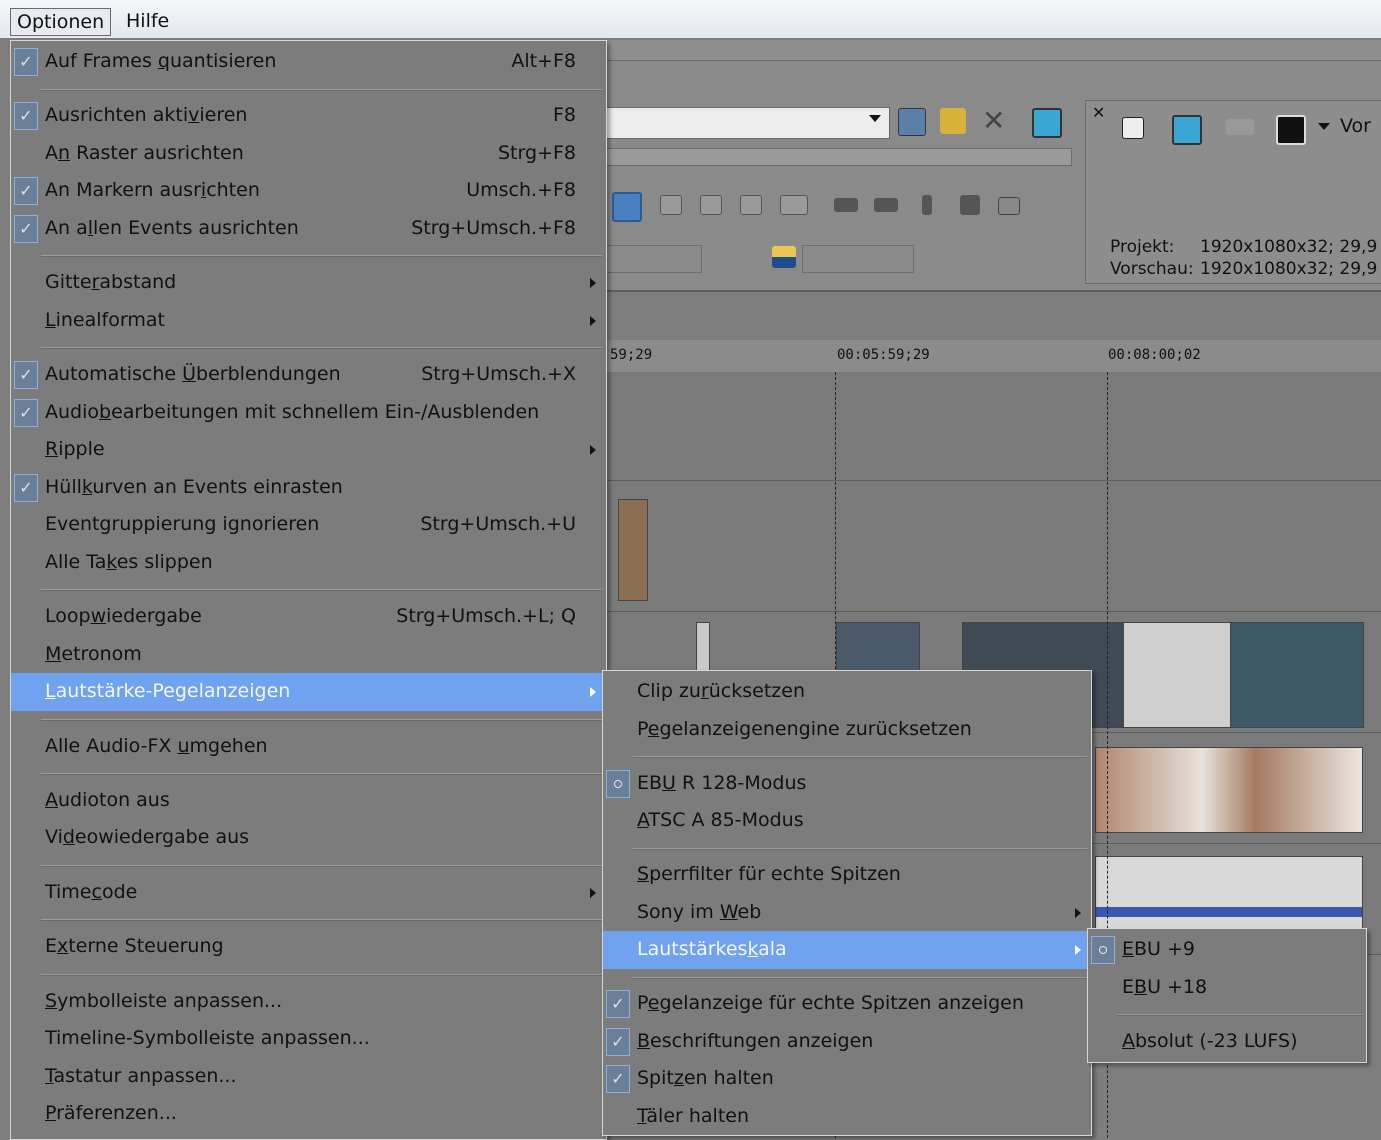  I want to click on options-item-eventgruppierung-ignorieren: Eventgruppierung ignorieren Strg+Umsch.+U, so click(308, 525).